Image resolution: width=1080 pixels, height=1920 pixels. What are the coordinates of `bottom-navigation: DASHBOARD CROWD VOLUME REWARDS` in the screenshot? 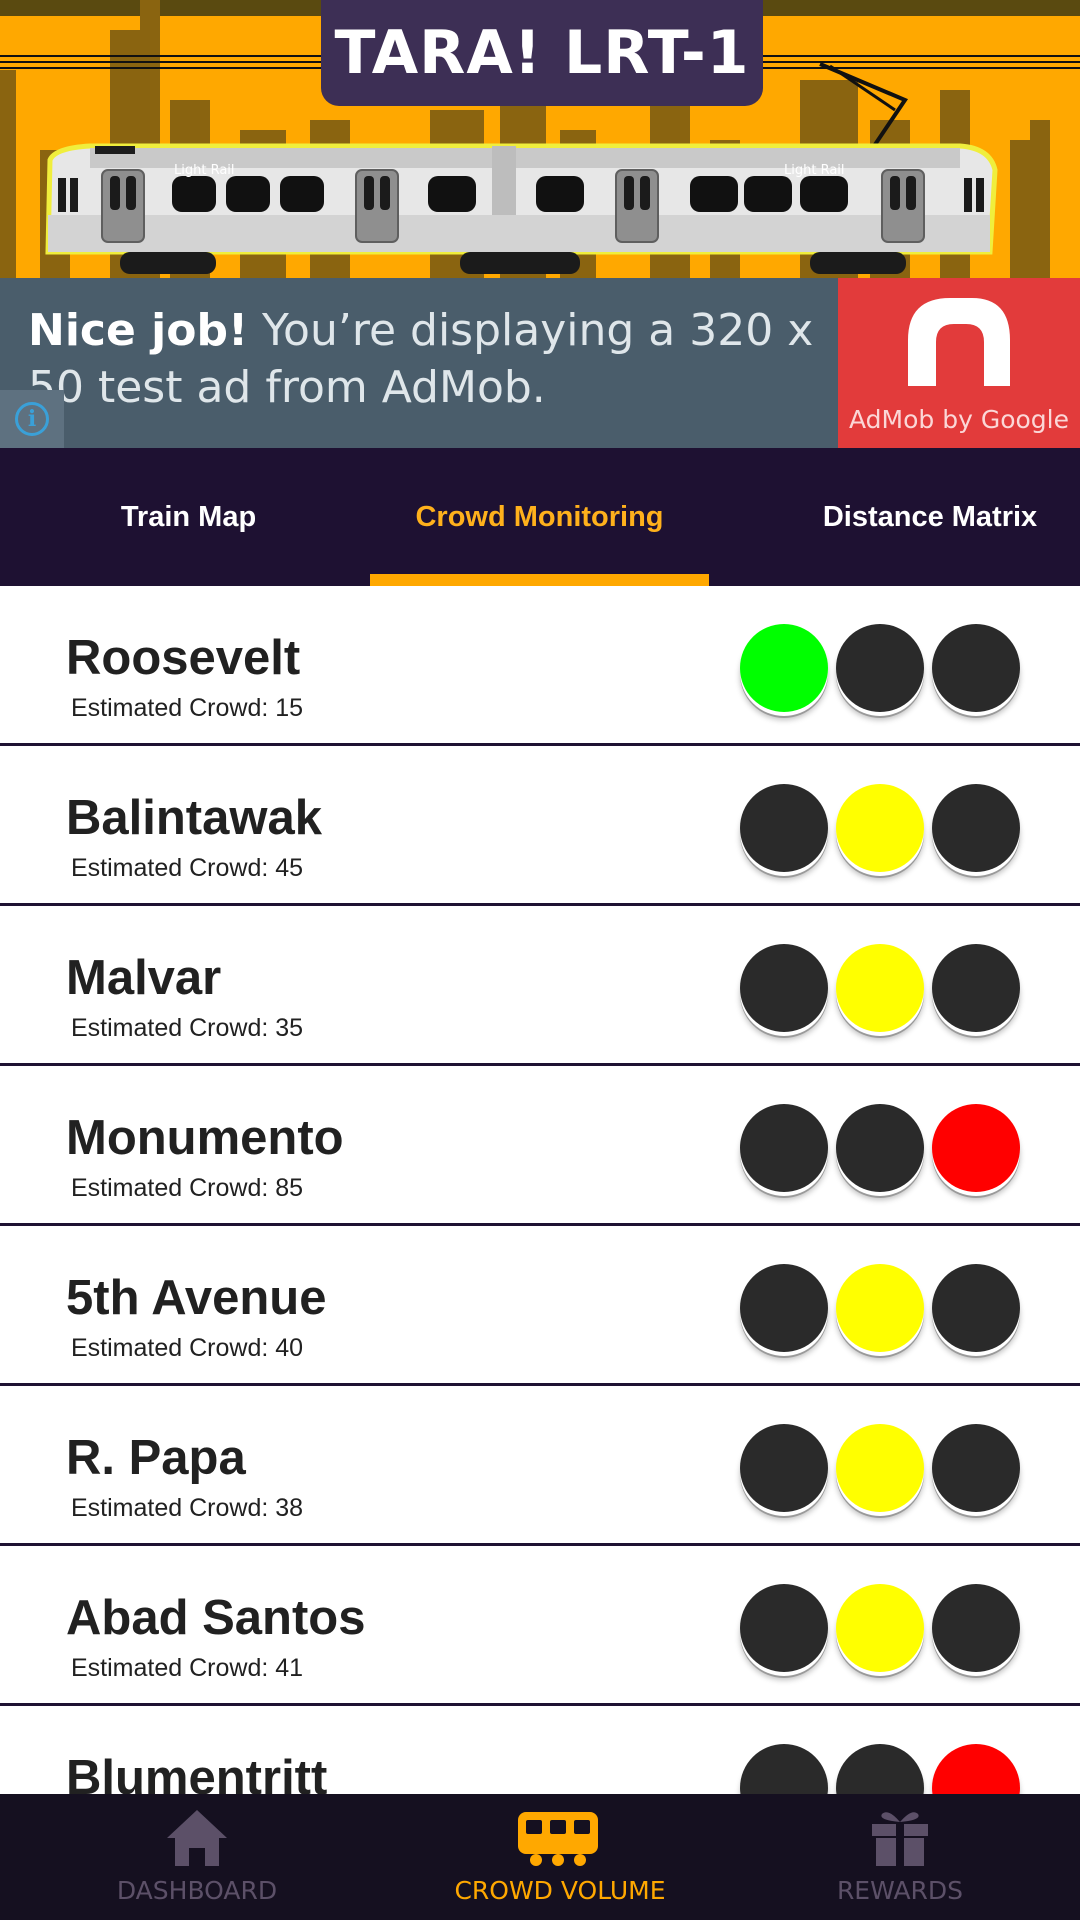 It's located at (540, 1857).